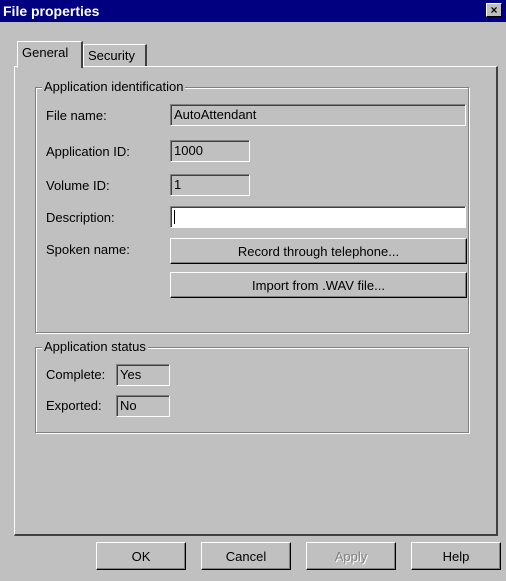  Describe the element at coordinates (115, 55) in the screenshot. I see `tab-security: Security` at that location.